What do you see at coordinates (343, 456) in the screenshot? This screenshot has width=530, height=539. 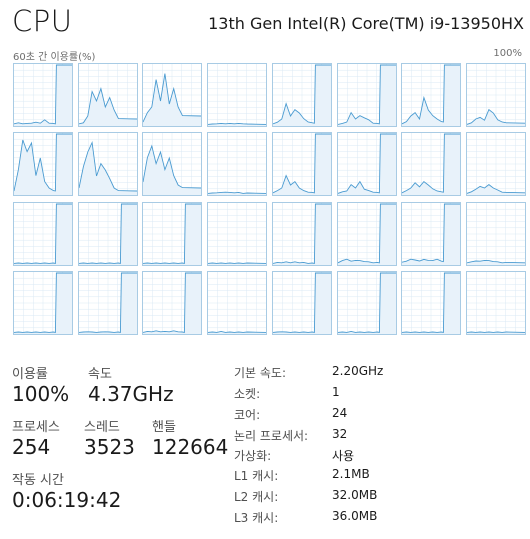 I see `spec-value-virtualization: 사용` at bounding box center [343, 456].